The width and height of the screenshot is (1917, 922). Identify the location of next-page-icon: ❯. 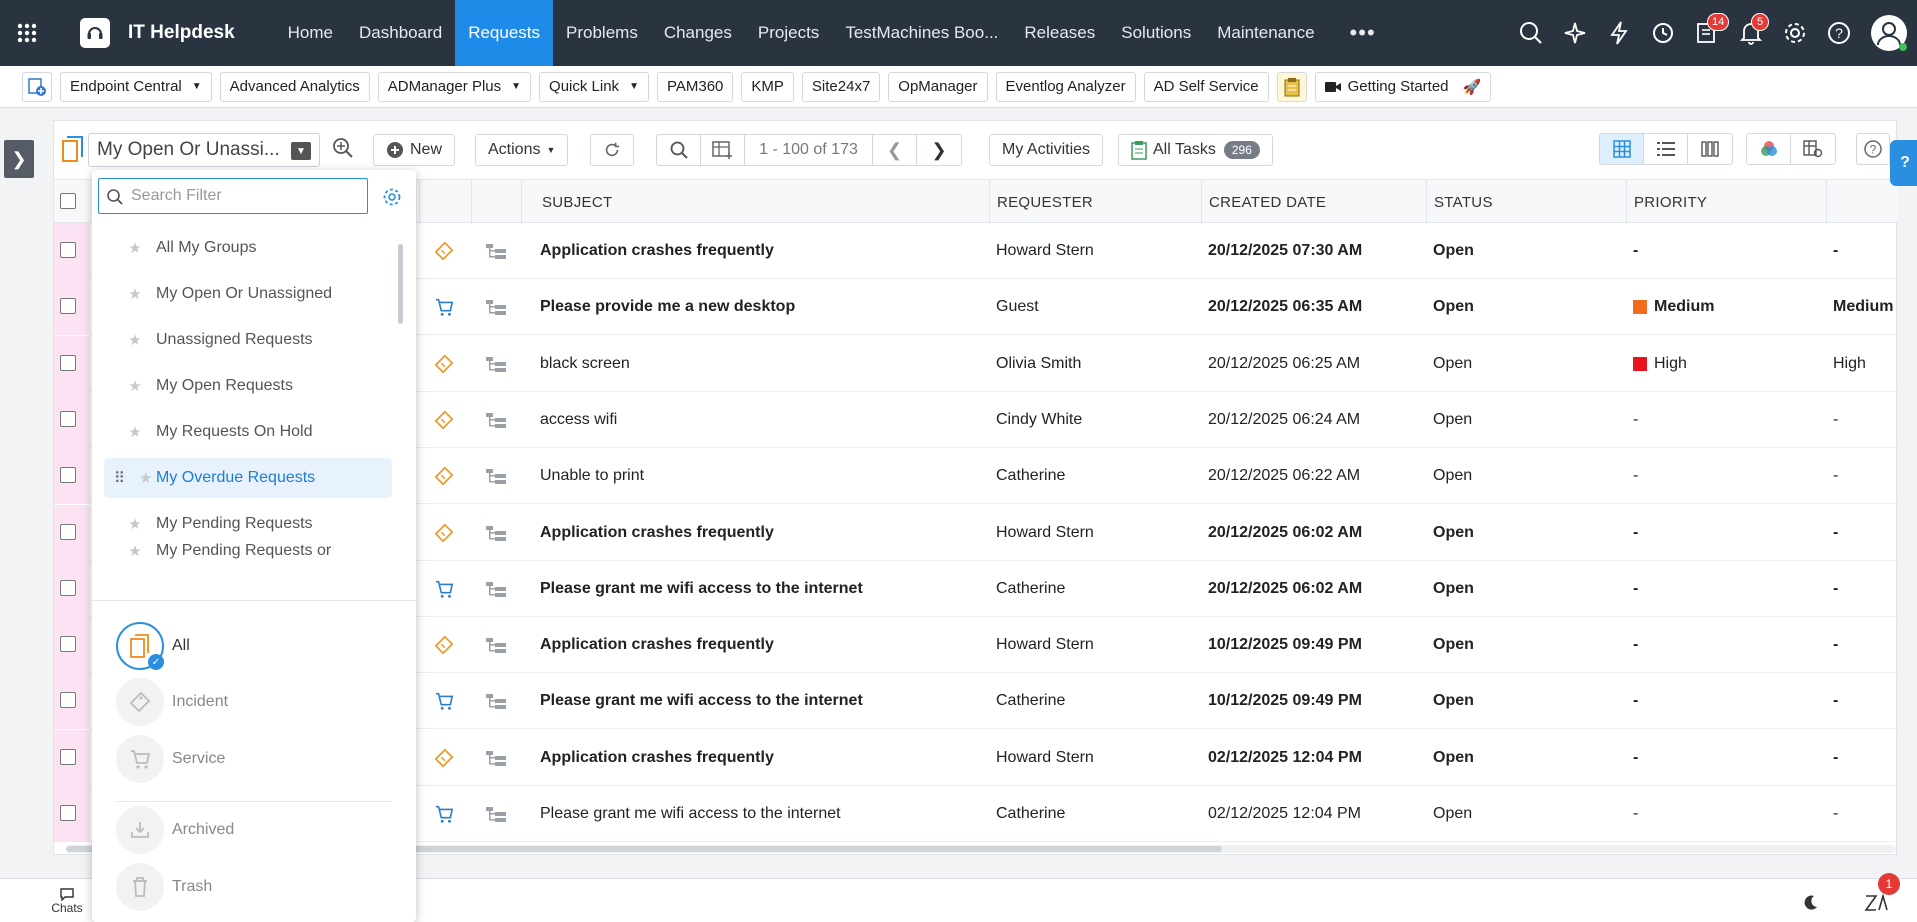
(939, 150).